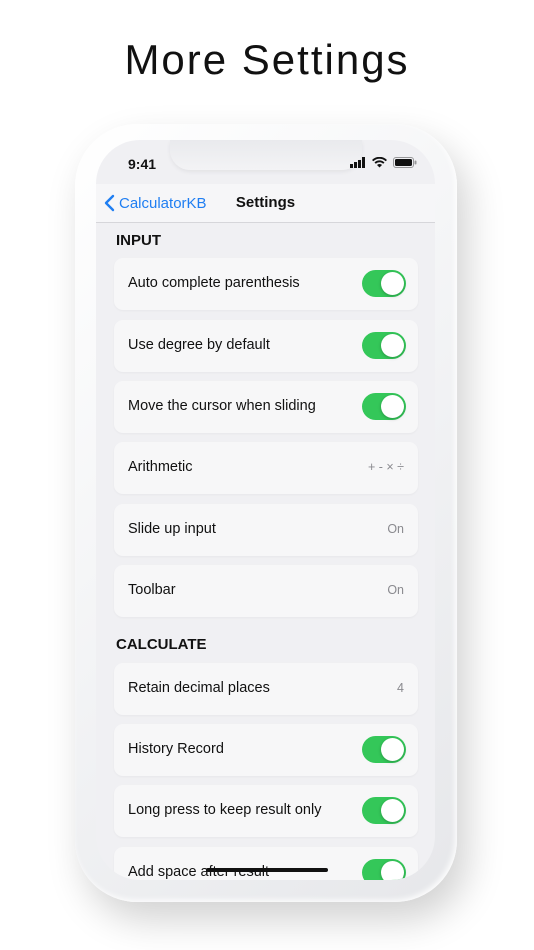  I want to click on setting-label: Toolbar, so click(152, 590).